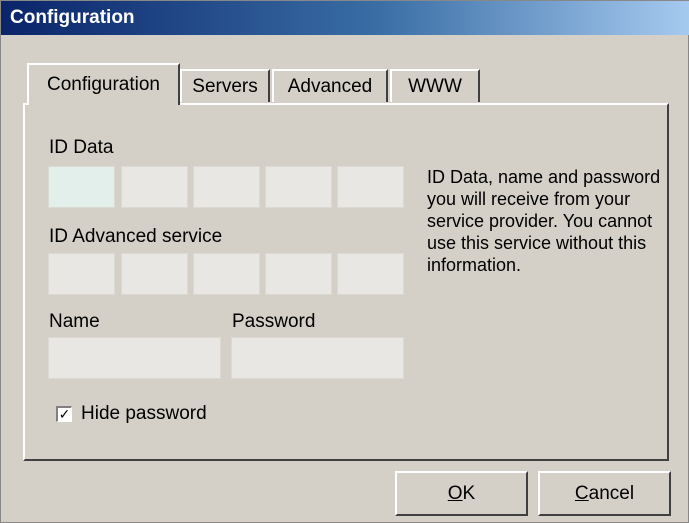 Image resolution: width=689 pixels, height=523 pixels. What do you see at coordinates (345, 18) in the screenshot?
I see `title-bar: Configuration` at bounding box center [345, 18].